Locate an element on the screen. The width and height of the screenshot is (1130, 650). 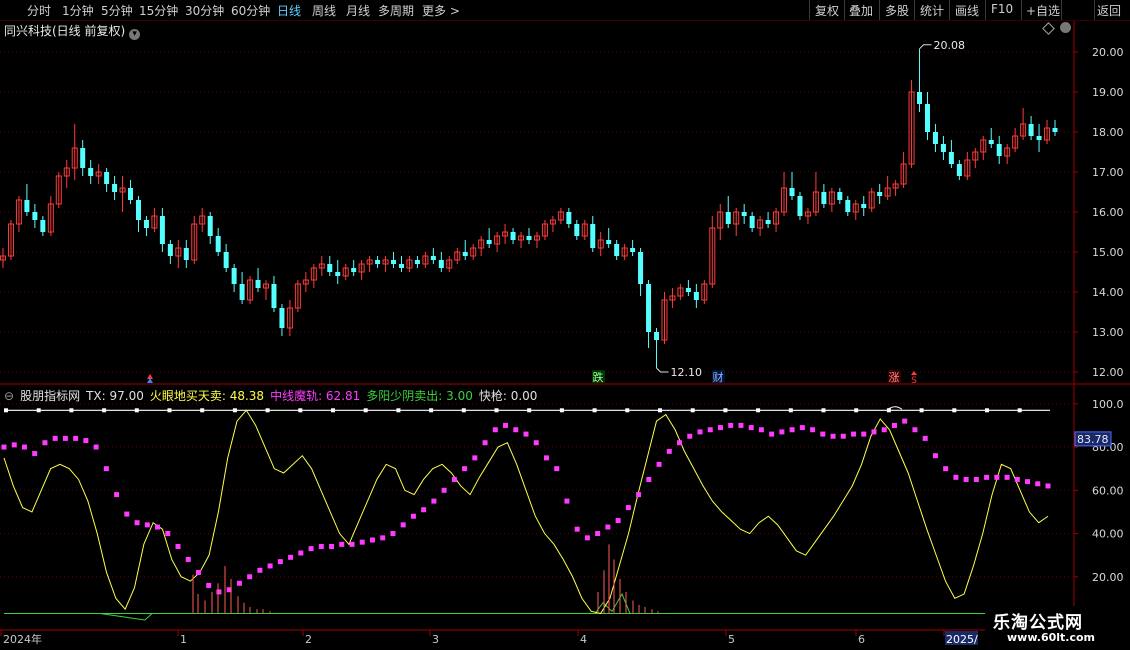
time-axis-label: 5 is located at coordinates (731, 639).